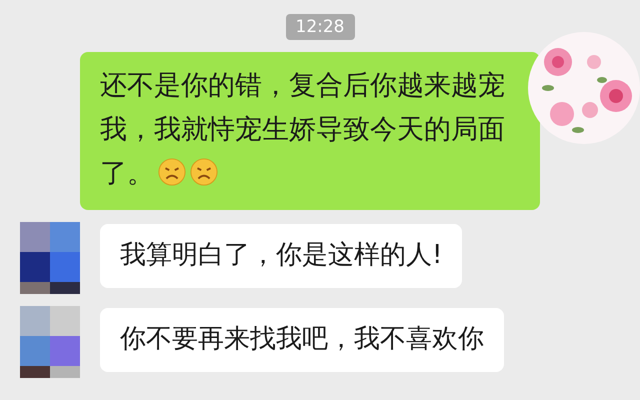 The image size is (640, 400). Describe the element at coordinates (302, 340) in the screenshot. I see `received-message-bubble: 你不要再来找我吧，我不喜欢你` at that location.